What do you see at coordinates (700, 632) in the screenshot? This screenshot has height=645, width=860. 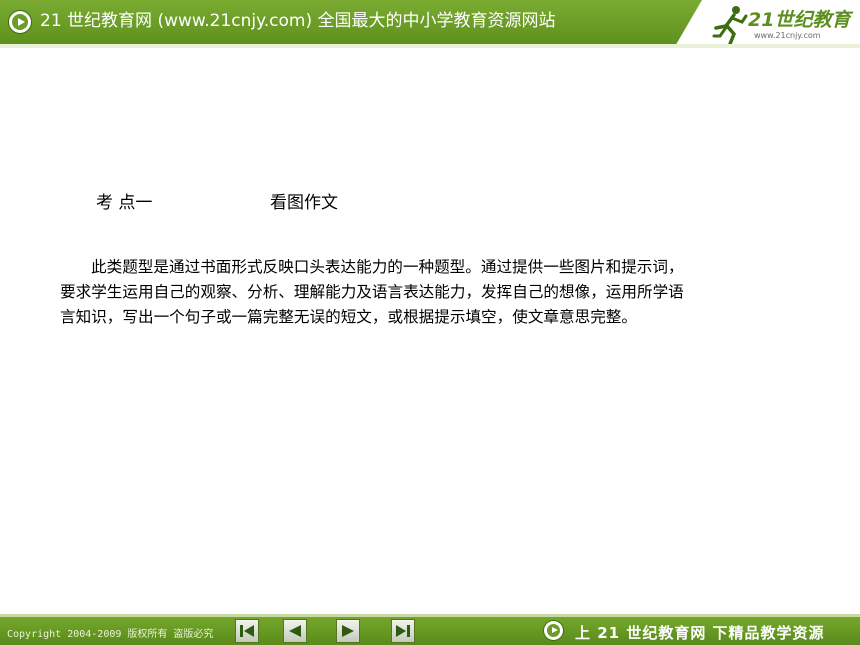 I see `footer-slogan: 上 21 世纪教育网 下精品教学资源` at bounding box center [700, 632].